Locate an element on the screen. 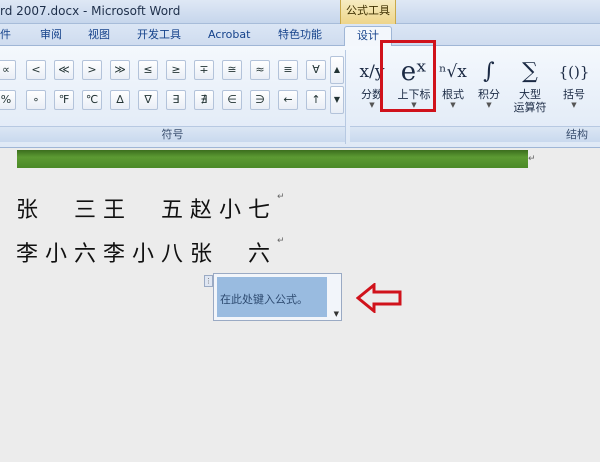  tab-special-features: 特色功能 is located at coordinates (300, 36).